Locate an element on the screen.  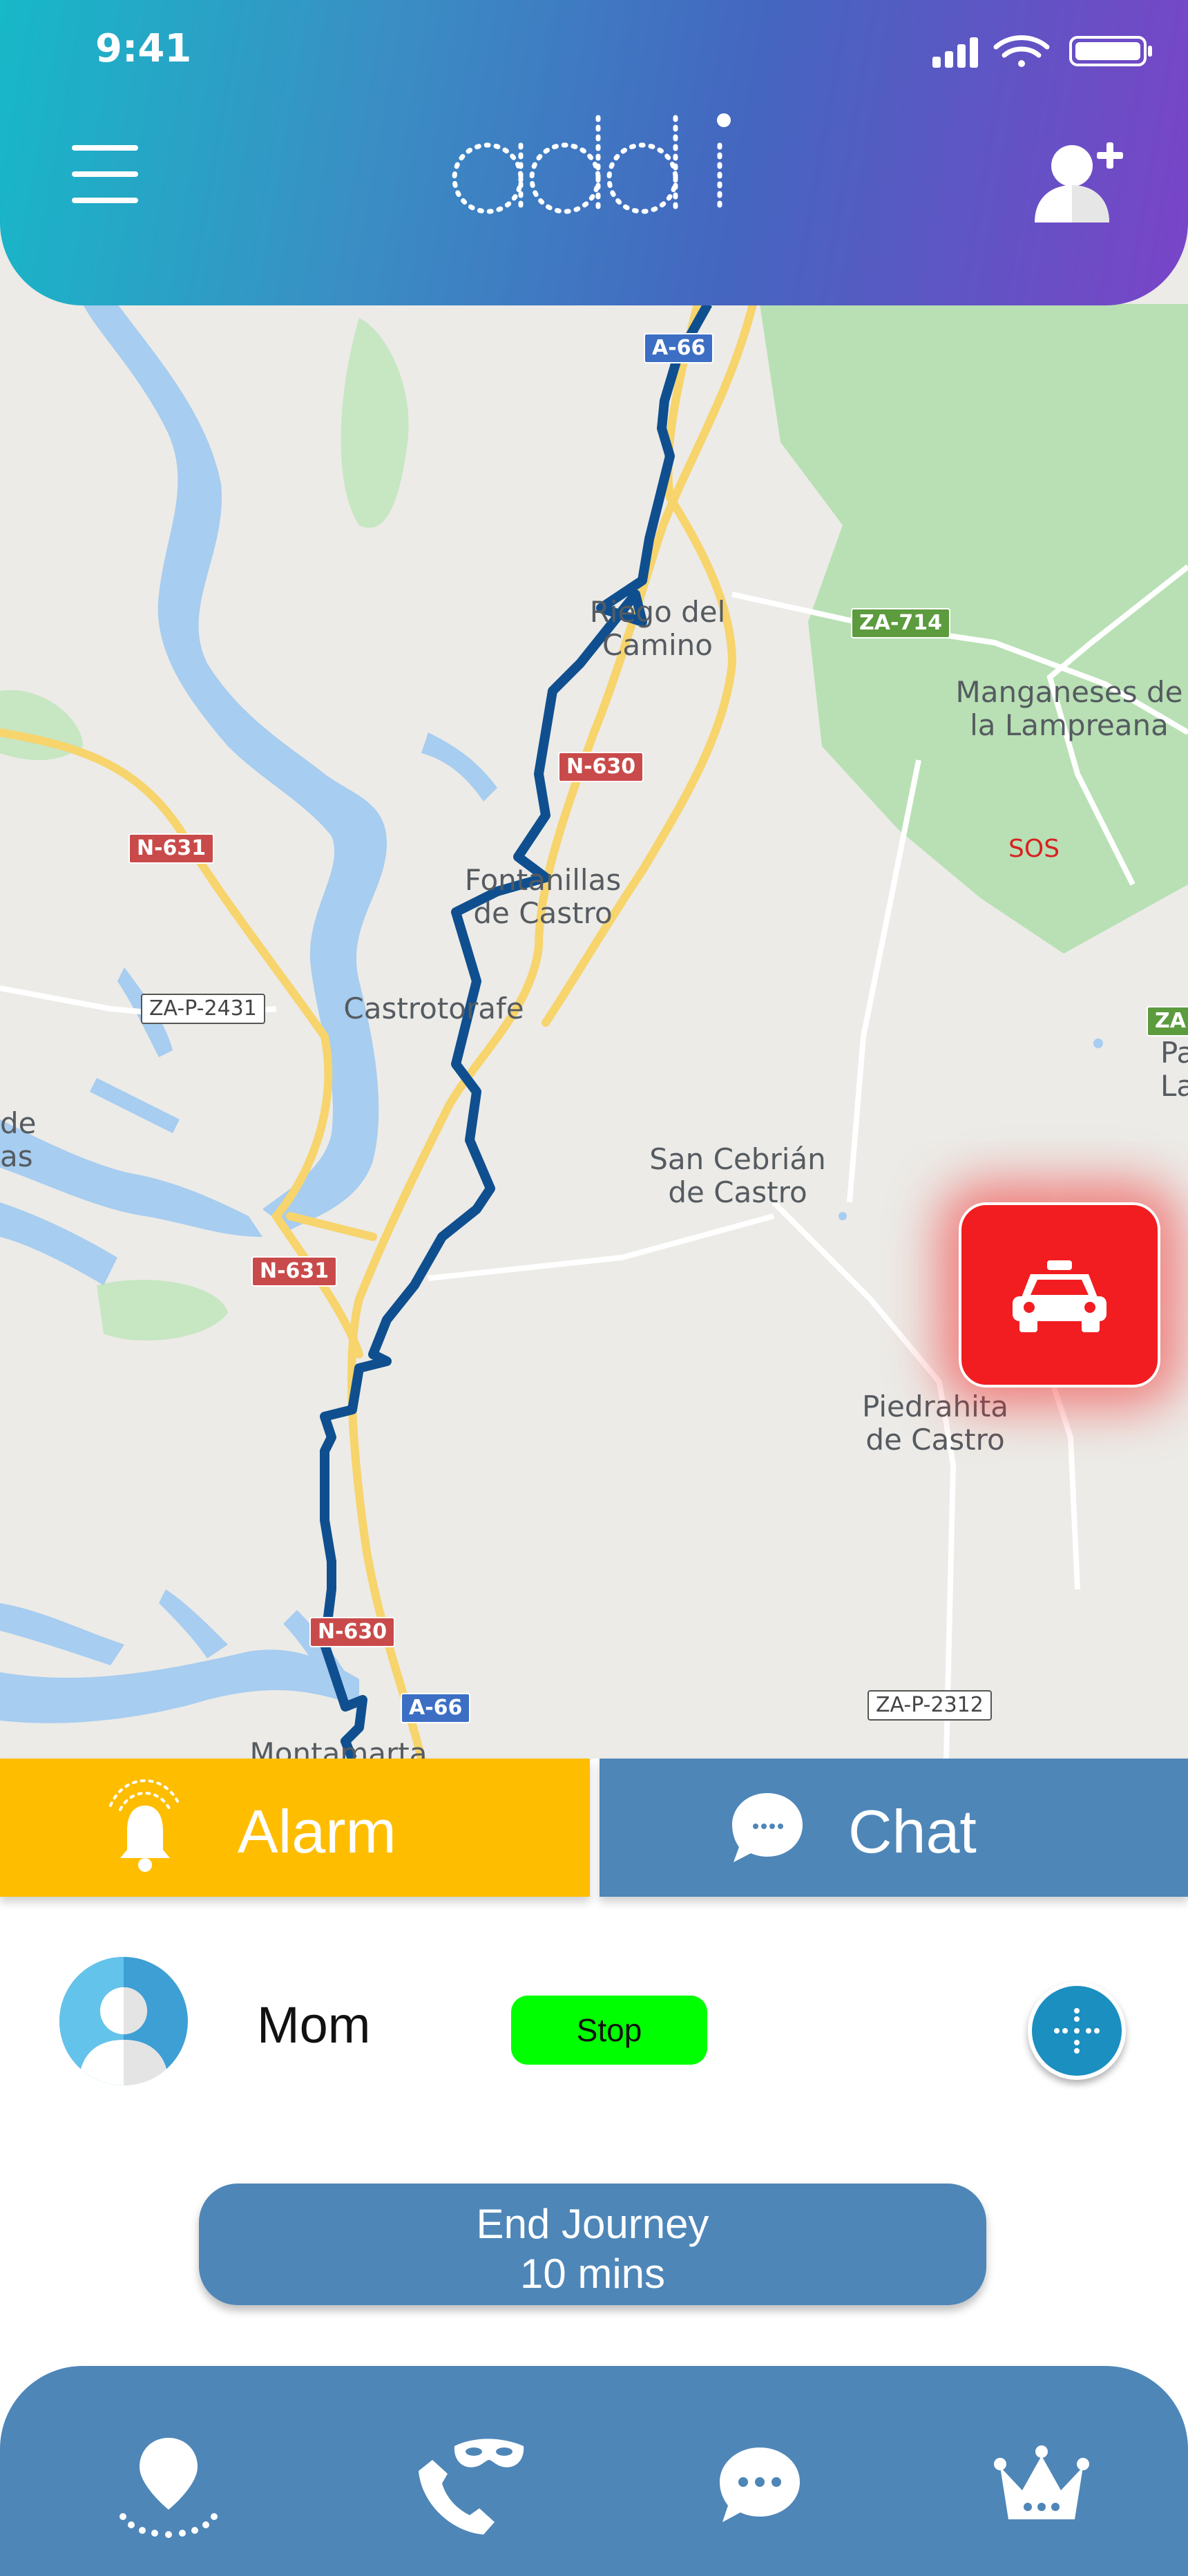
battery-icon is located at coordinates (1110, 51).